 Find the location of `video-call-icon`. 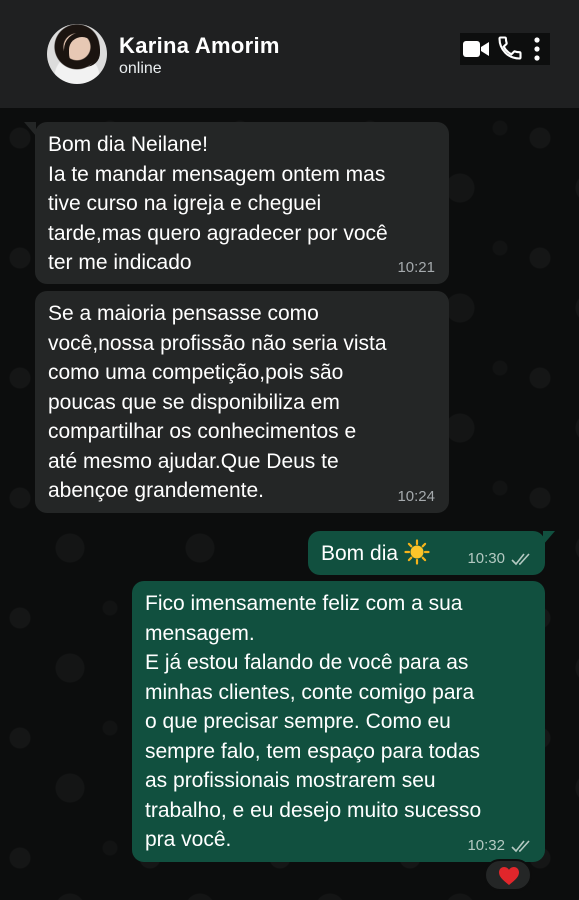

video-call-icon is located at coordinates (476, 49).